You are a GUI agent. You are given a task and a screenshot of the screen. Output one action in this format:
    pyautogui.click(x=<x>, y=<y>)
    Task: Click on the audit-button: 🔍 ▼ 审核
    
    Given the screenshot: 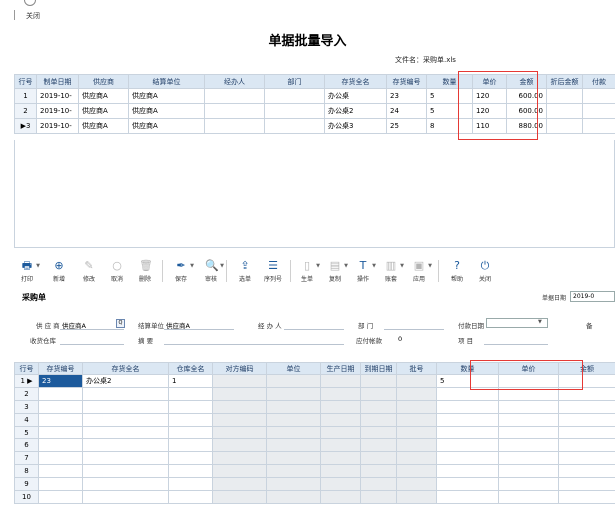 What is the action you would take?
    pyautogui.click(x=211, y=272)
    